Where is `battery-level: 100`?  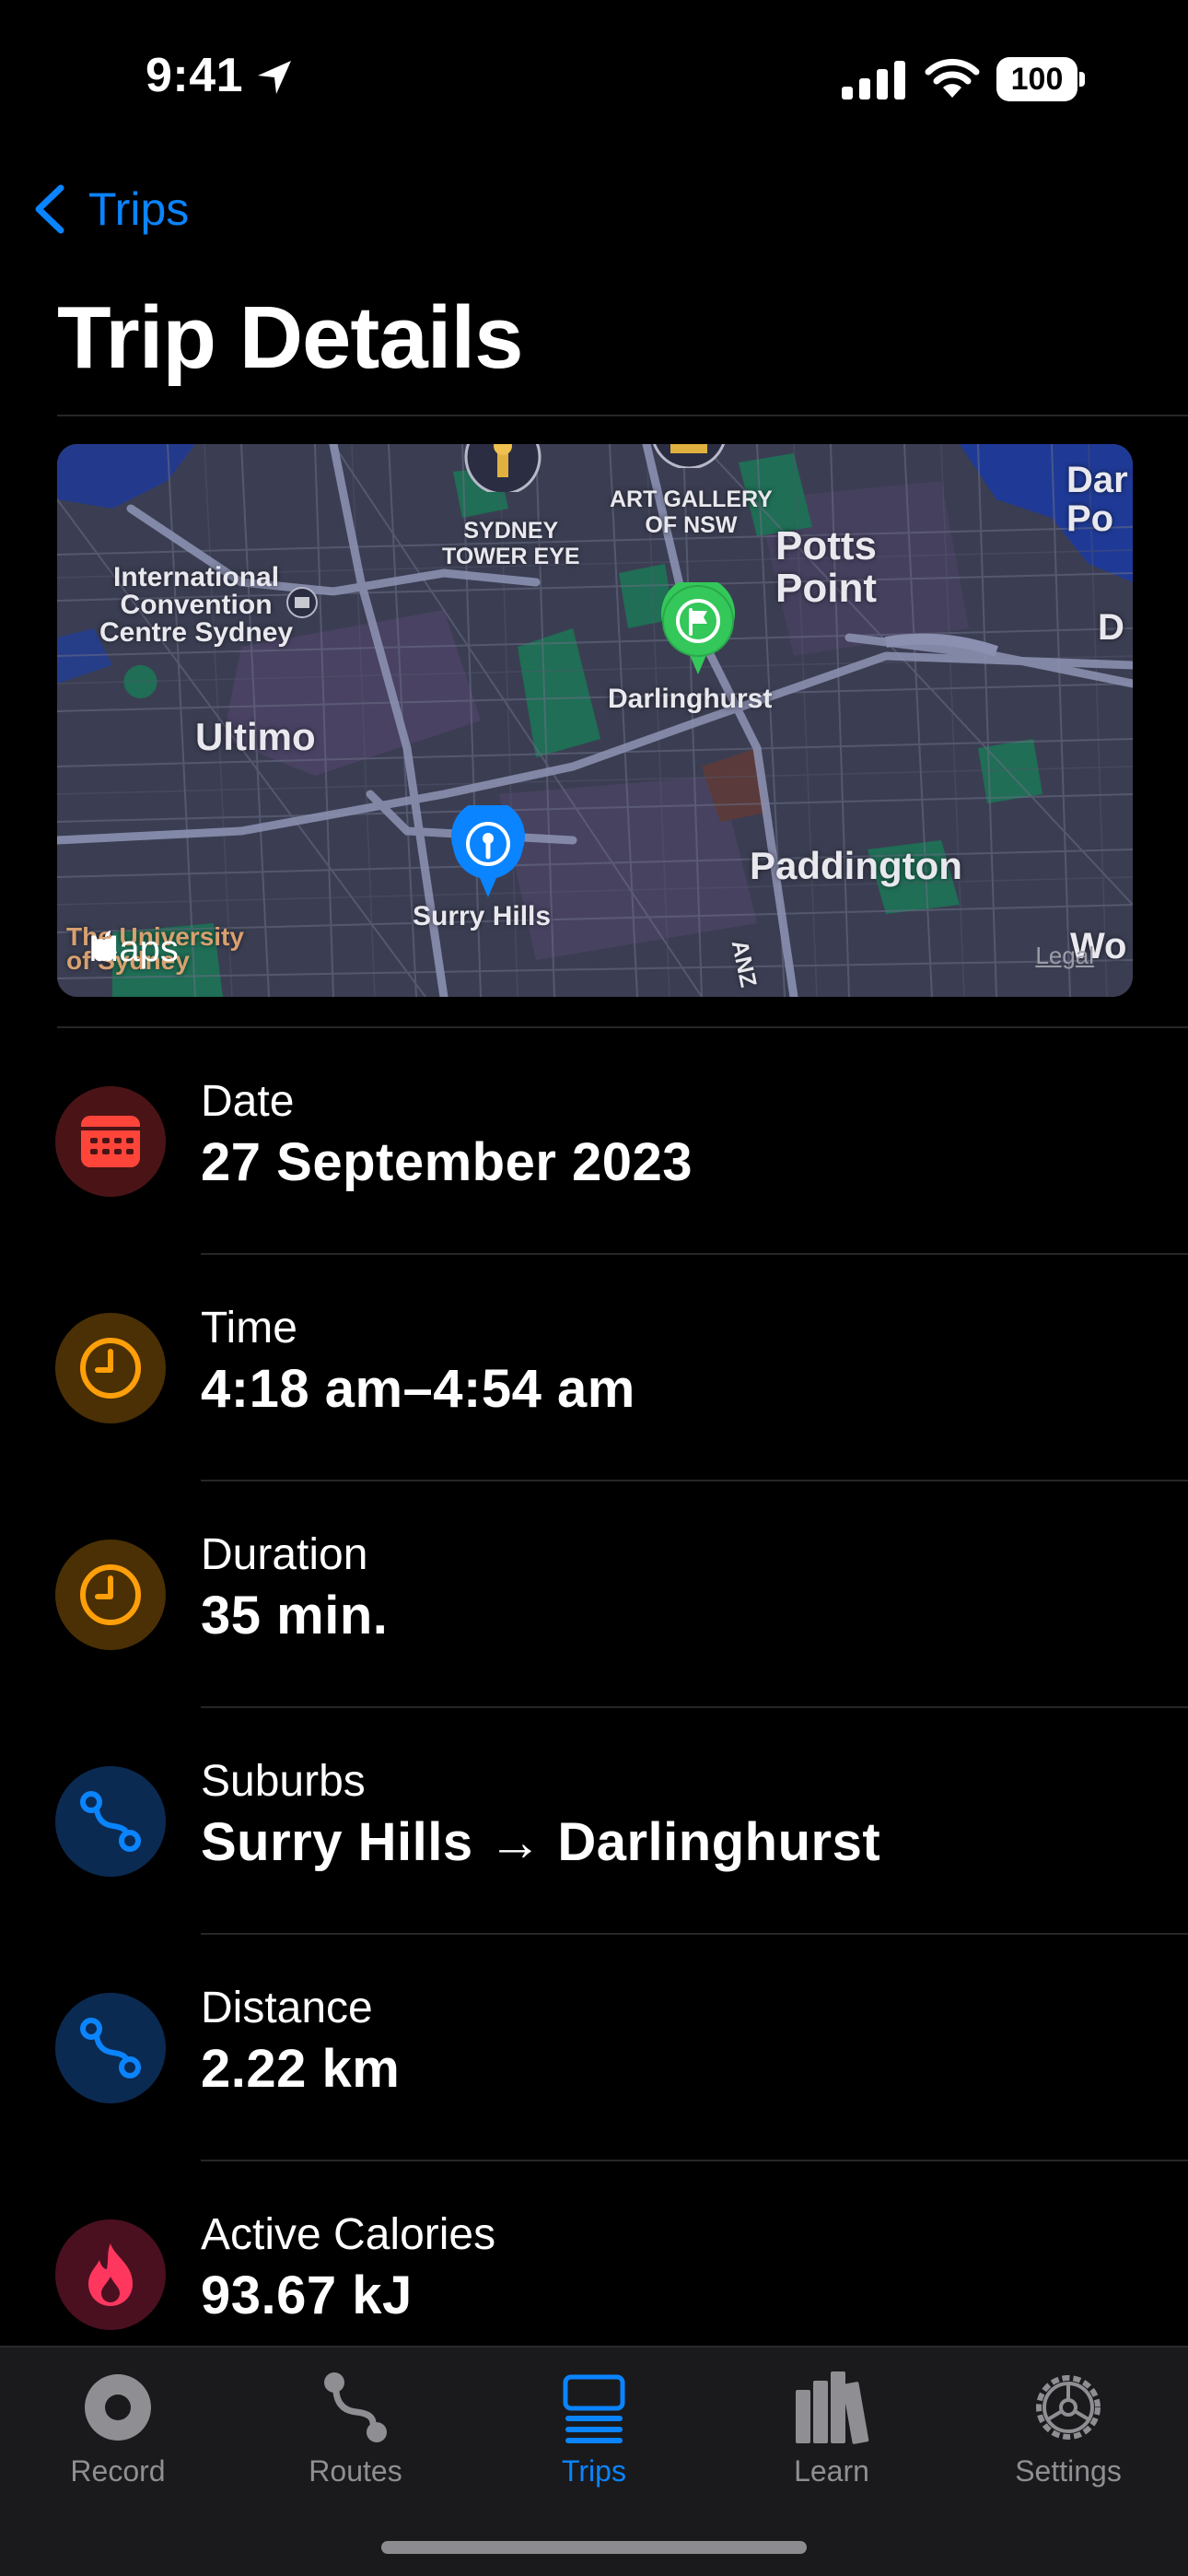 battery-level: 100 is located at coordinates (1037, 79).